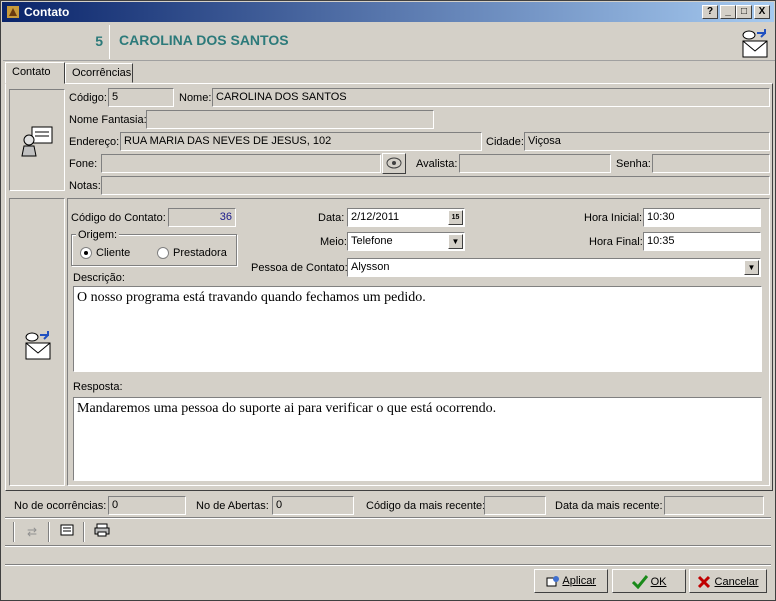 The image size is (776, 601). What do you see at coordinates (98, 235) in the screenshot?
I see `origem-label: Origem:` at bounding box center [98, 235].